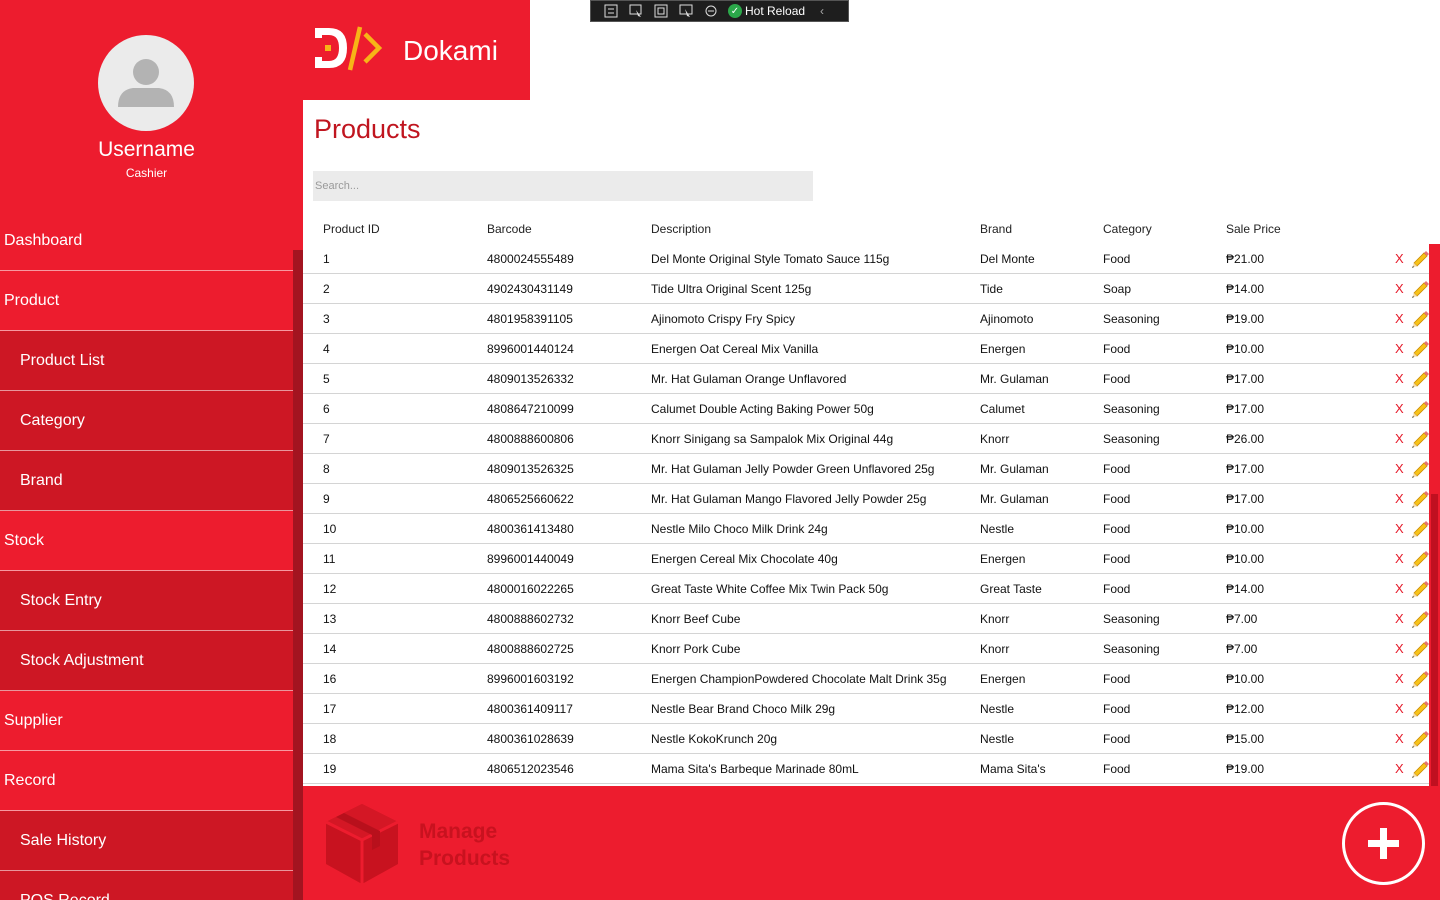 The image size is (1440, 900). What do you see at coordinates (298, 575) in the screenshot?
I see `sidebar-scrollbar` at bounding box center [298, 575].